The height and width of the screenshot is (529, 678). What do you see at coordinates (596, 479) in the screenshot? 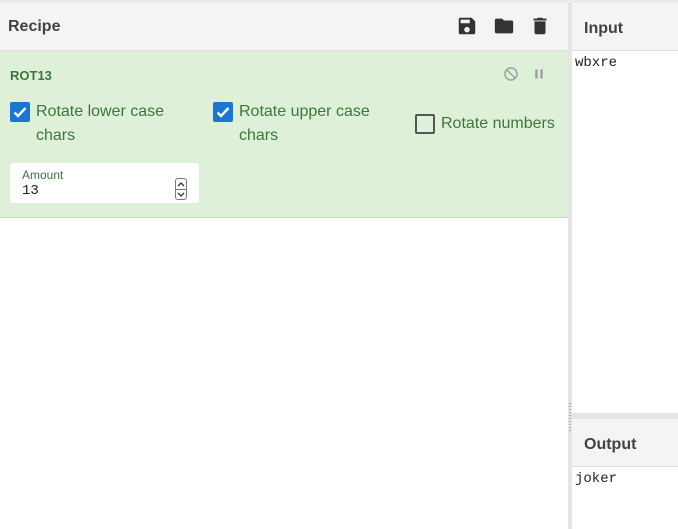
I see `output-textarea: joker` at bounding box center [596, 479].